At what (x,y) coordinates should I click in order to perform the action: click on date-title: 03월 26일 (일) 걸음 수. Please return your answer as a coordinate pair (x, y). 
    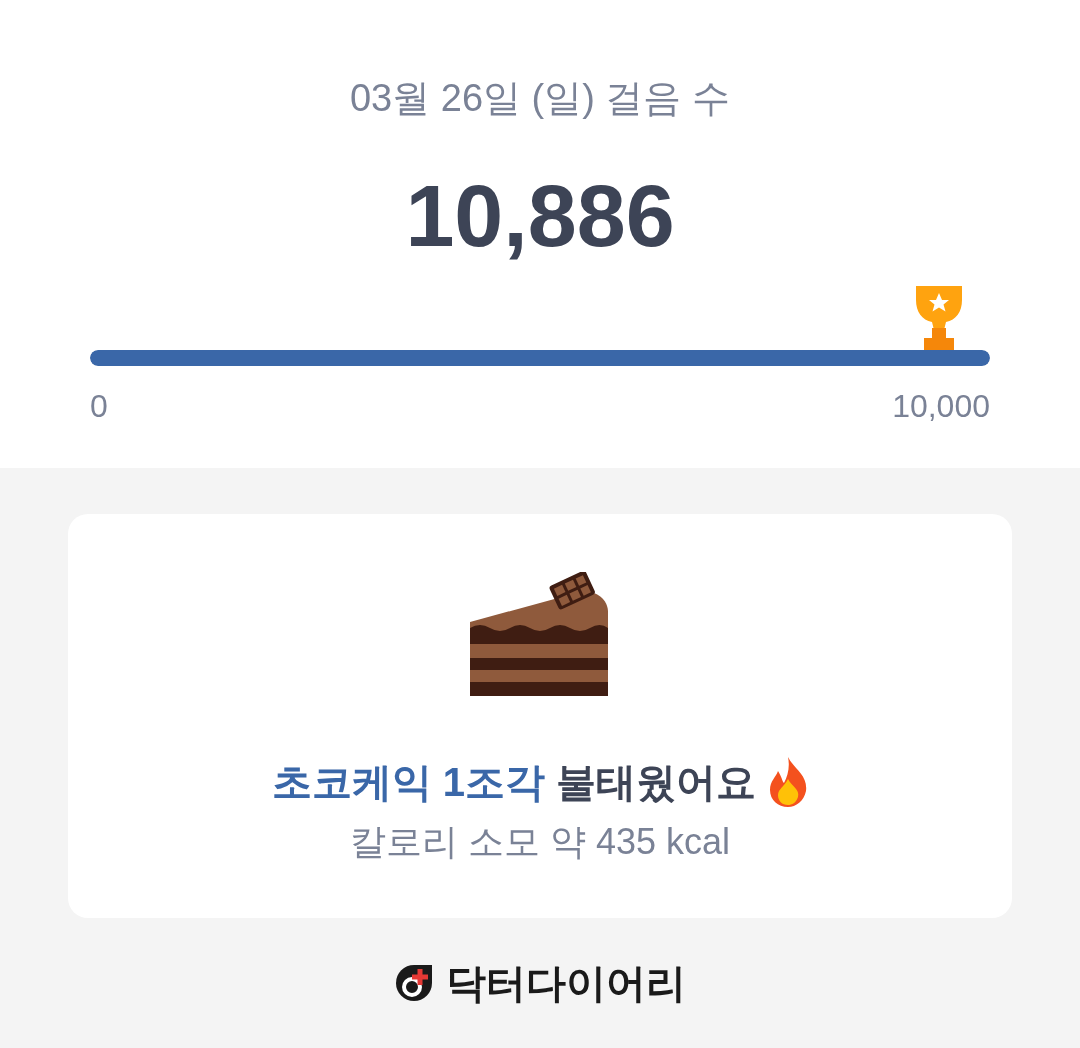
    Looking at the image, I should click on (540, 98).